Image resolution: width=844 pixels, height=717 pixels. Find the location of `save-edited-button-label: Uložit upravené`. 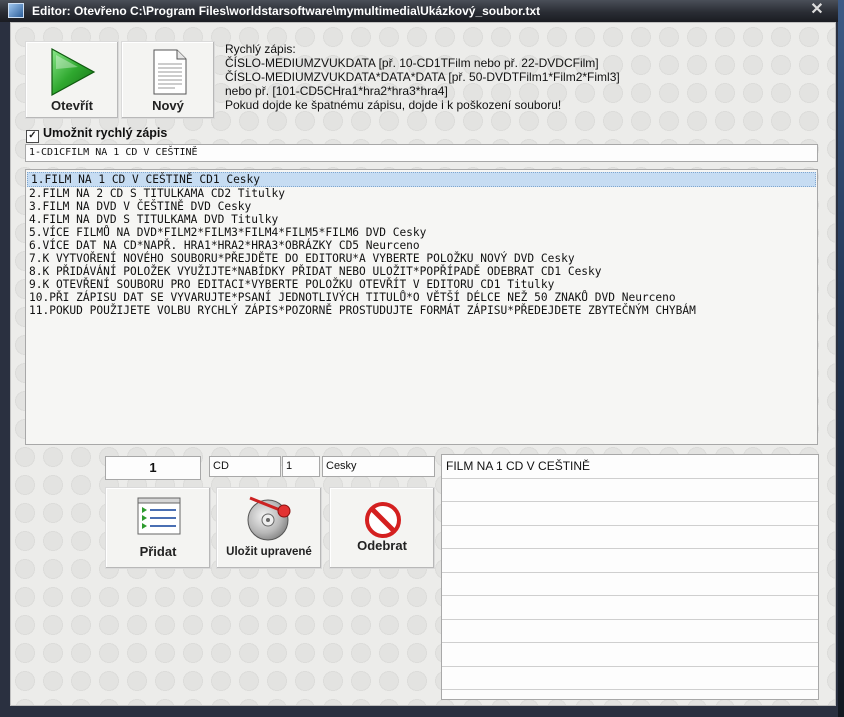

save-edited-button-label: Uložit upravené is located at coordinates (269, 552).